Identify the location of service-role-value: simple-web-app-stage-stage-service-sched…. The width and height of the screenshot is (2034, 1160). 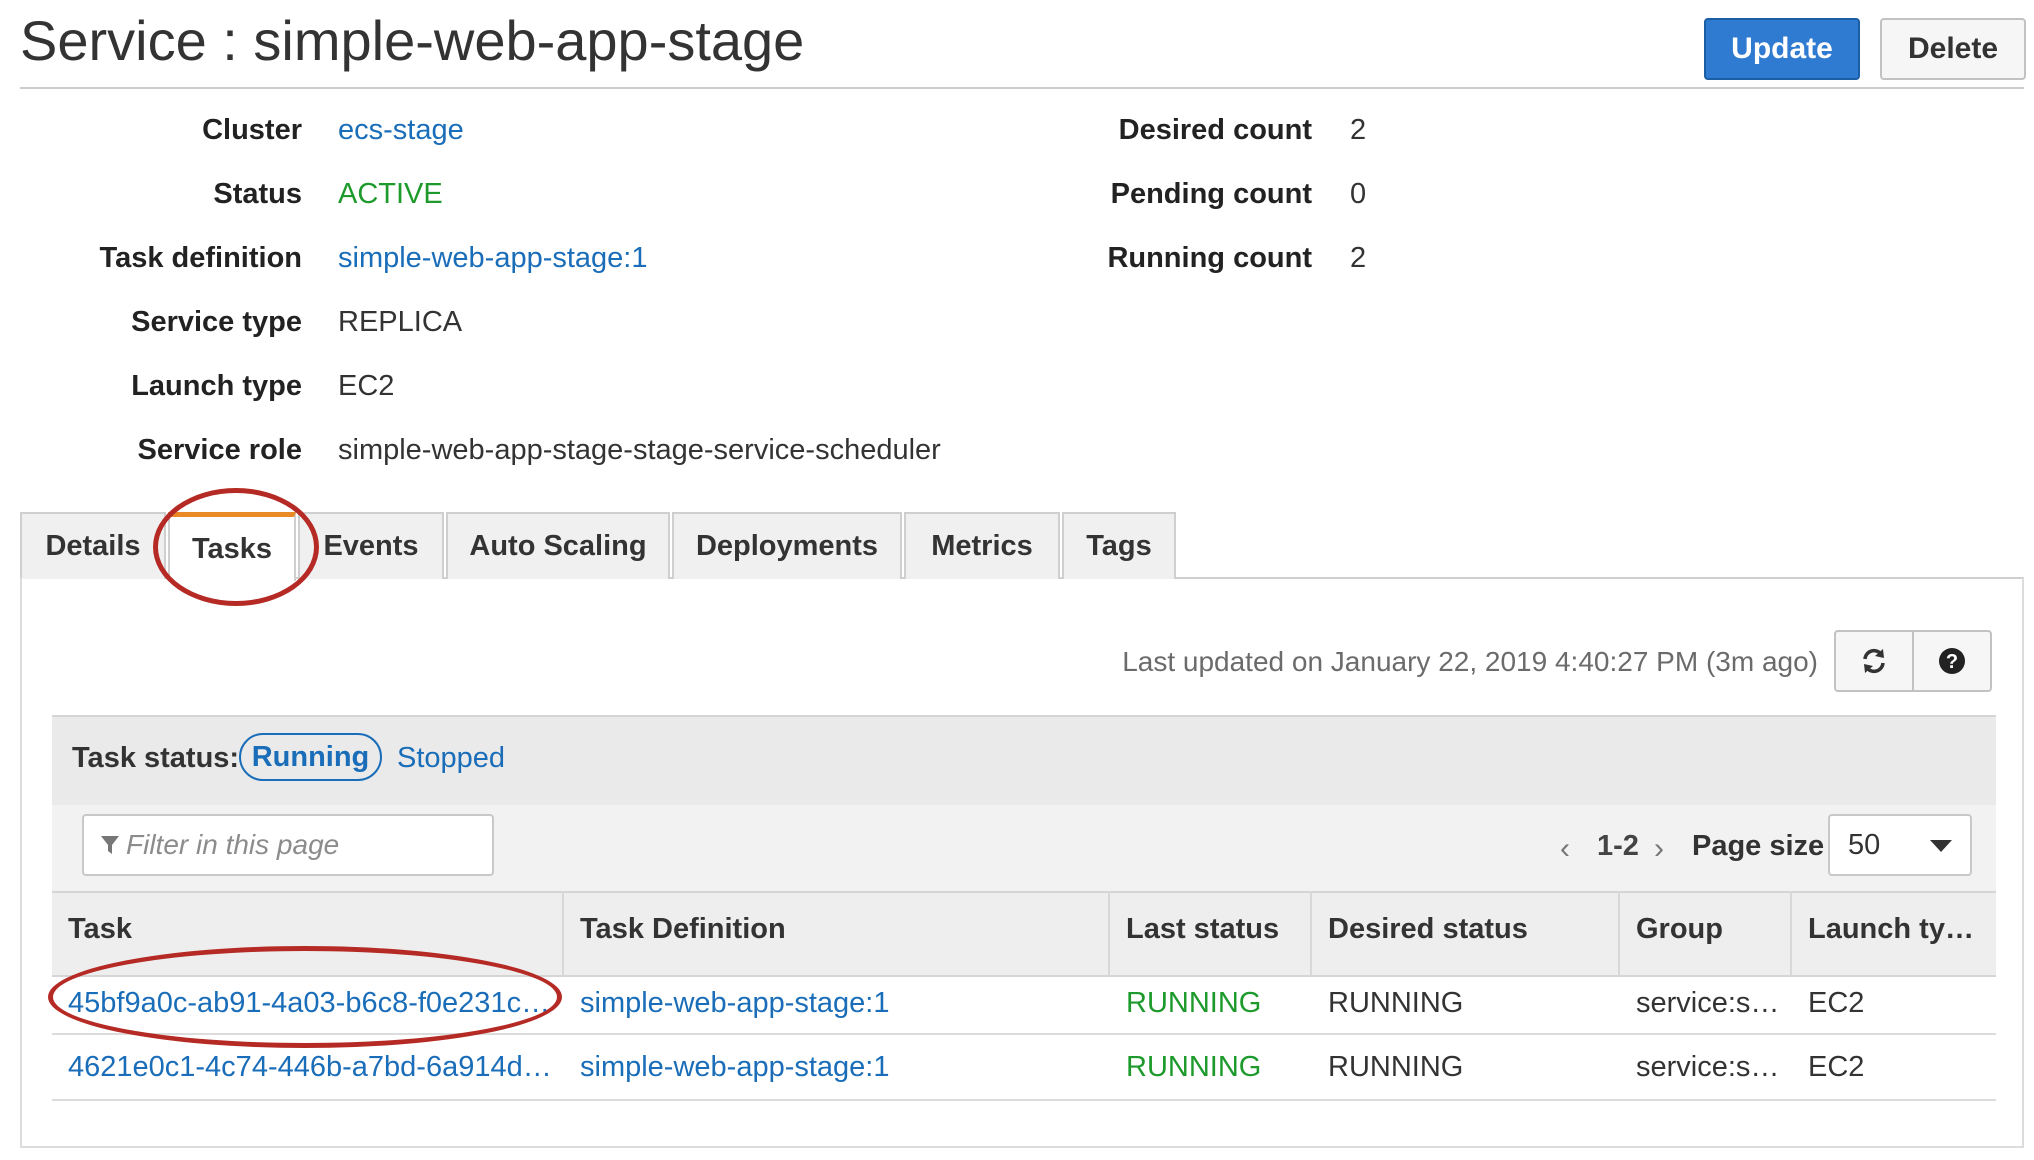
(639, 450).